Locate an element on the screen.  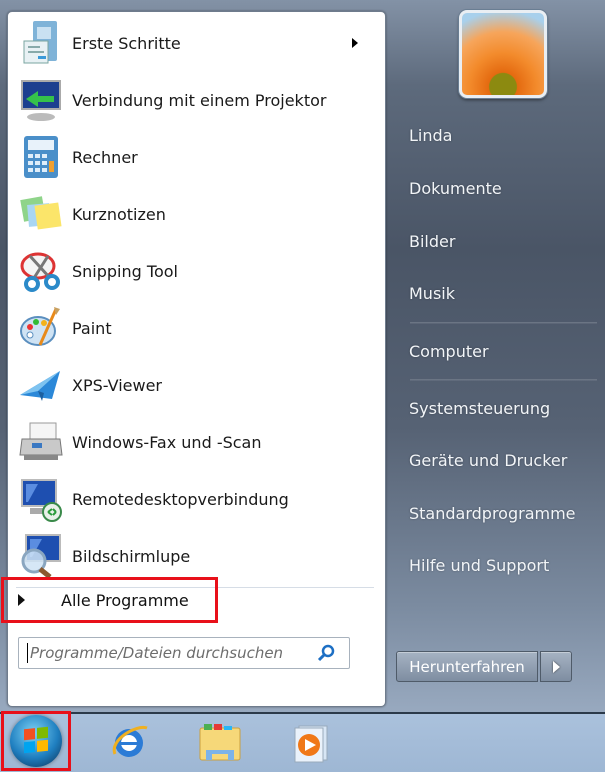
remote-desktop-icon is located at coordinates (41, 499).